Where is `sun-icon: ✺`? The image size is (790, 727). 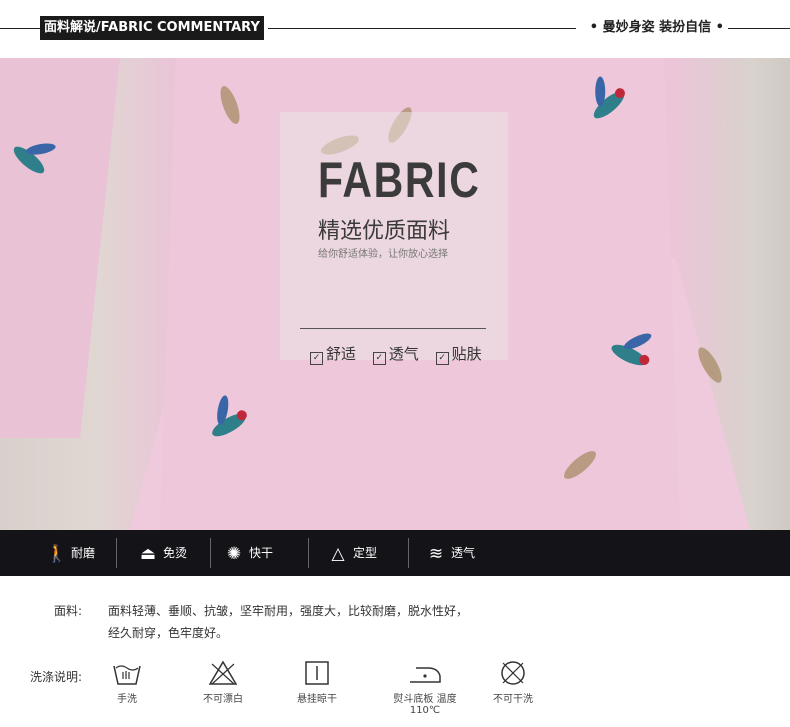
sun-icon: ✺ is located at coordinates (234, 554).